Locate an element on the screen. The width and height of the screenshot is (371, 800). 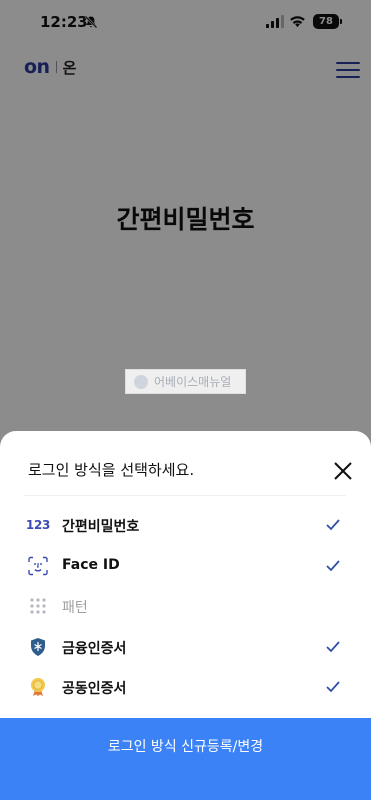
option-label: 공동인증서 is located at coordinates (94, 689).